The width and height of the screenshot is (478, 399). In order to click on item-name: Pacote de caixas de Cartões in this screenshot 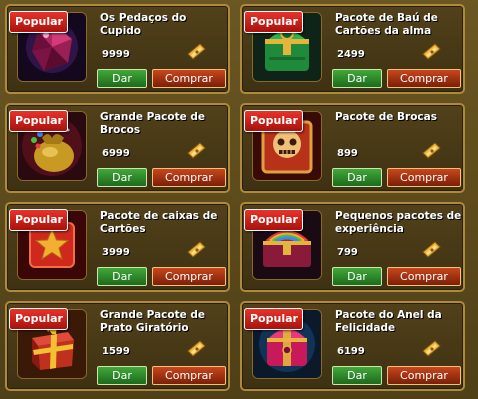, I will do `click(159, 222)`.